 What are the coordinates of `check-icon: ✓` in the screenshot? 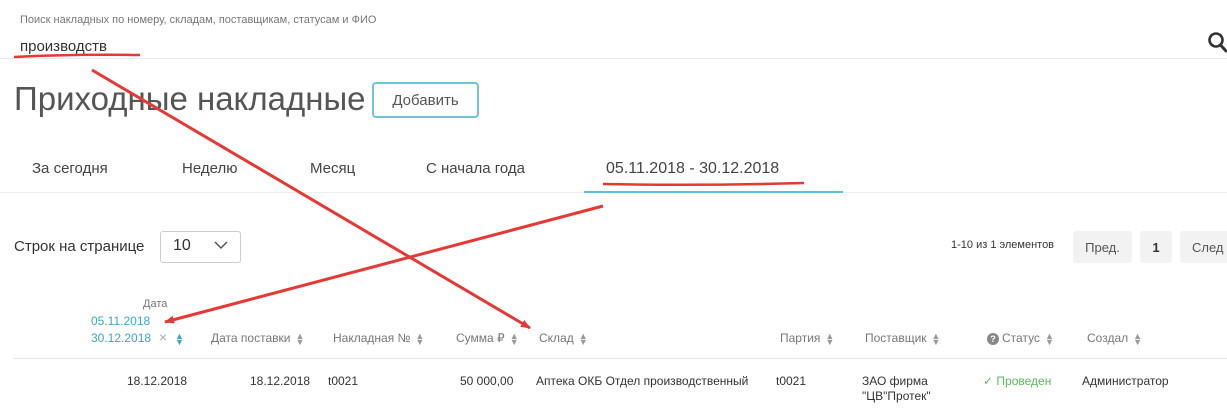 It's located at (990, 381).